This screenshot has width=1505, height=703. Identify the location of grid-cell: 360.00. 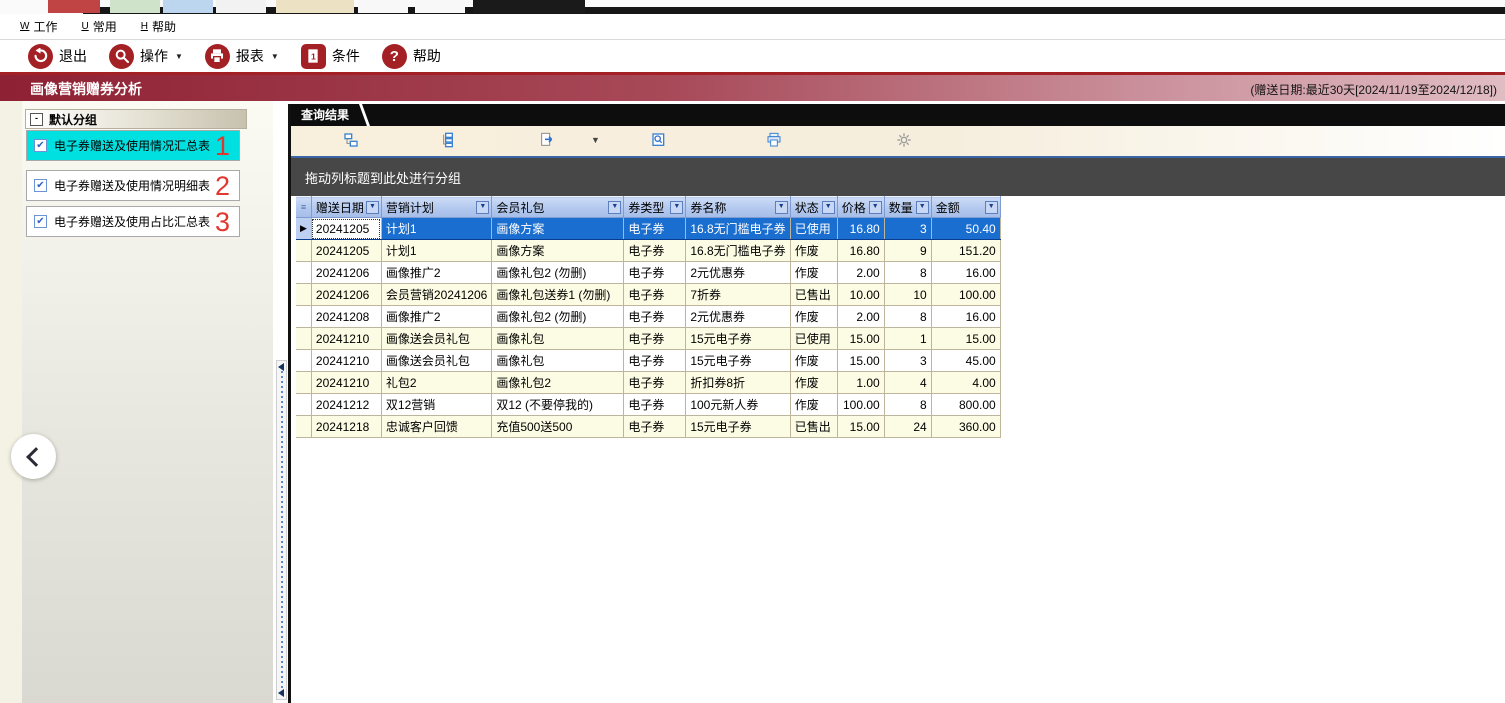
(966, 426).